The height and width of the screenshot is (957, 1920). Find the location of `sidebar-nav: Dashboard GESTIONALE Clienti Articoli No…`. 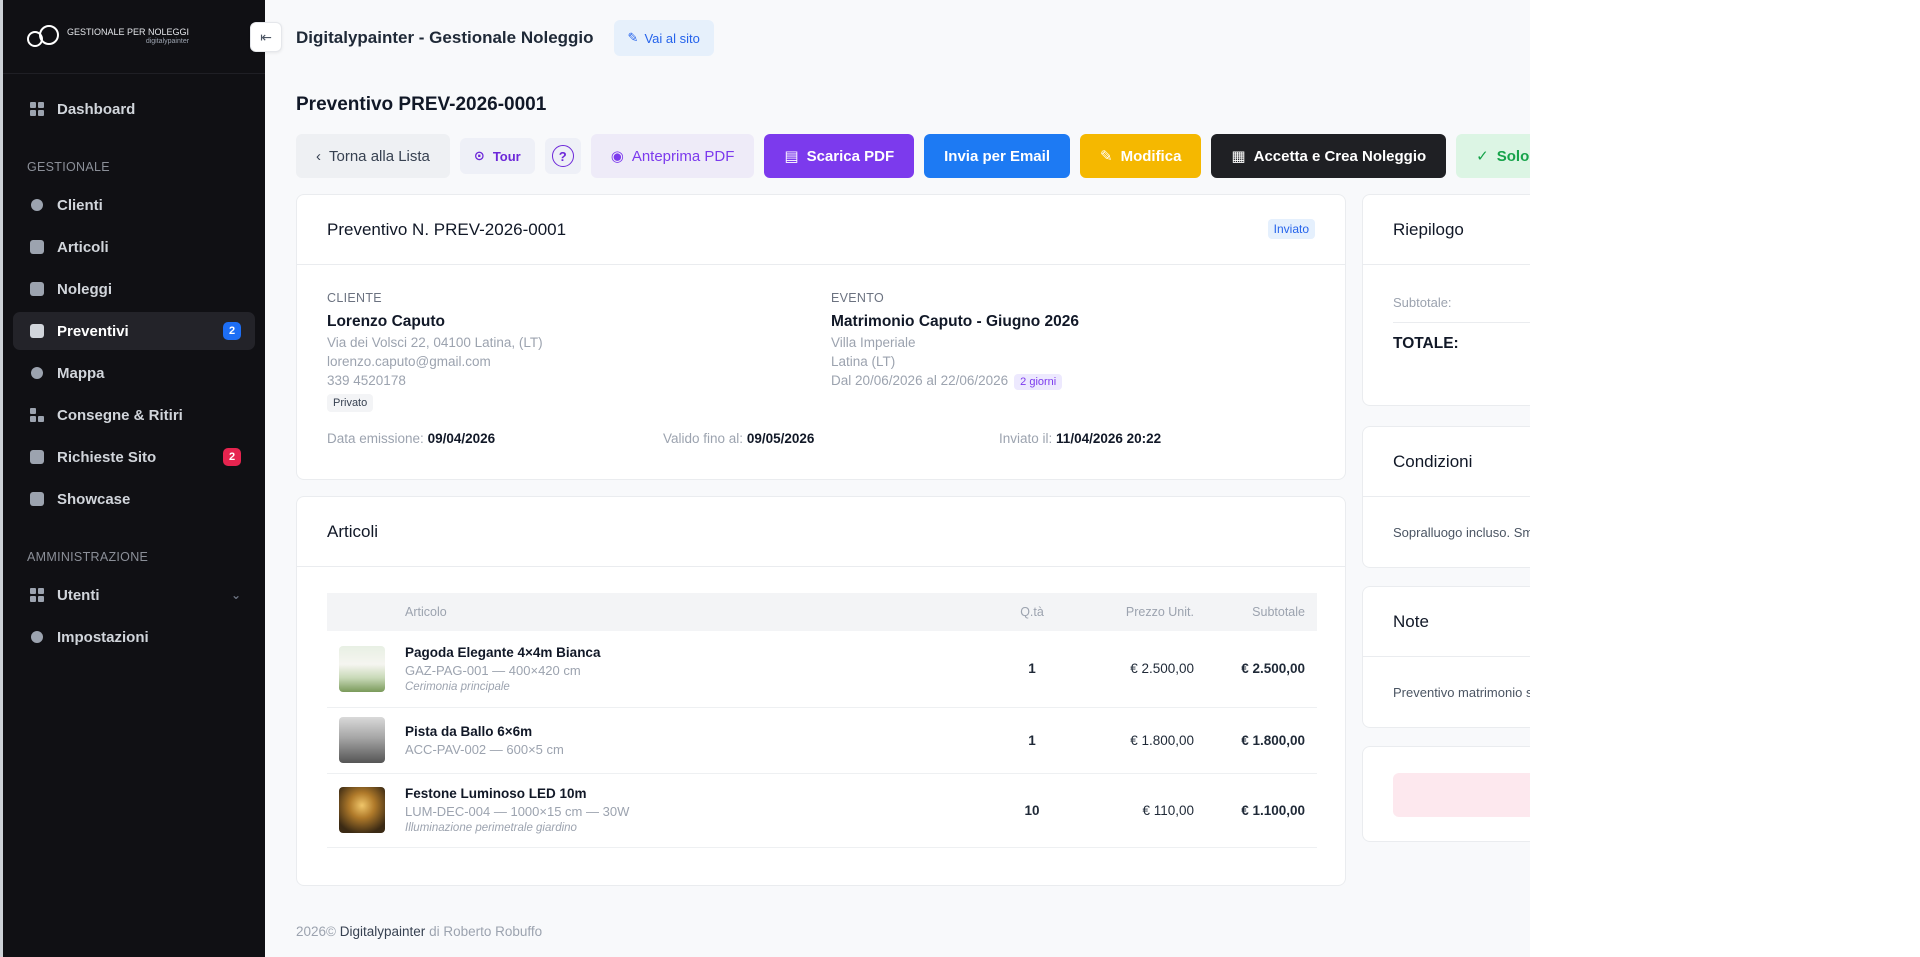

sidebar-nav: Dashboard GESTIONALE Clienti Articoli No… is located at coordinates (134, 373).